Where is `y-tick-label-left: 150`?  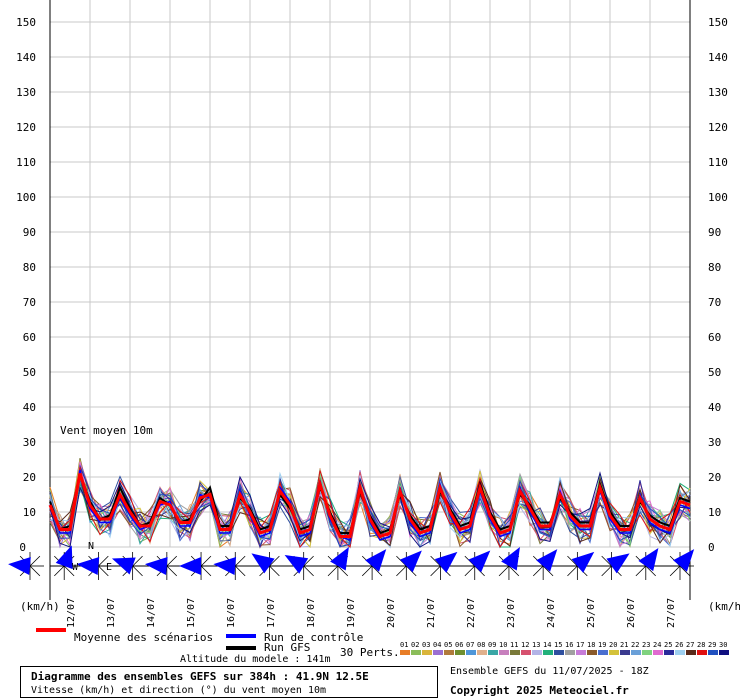 y-tick-label-left: 150 is located at coordinates (26, 22).